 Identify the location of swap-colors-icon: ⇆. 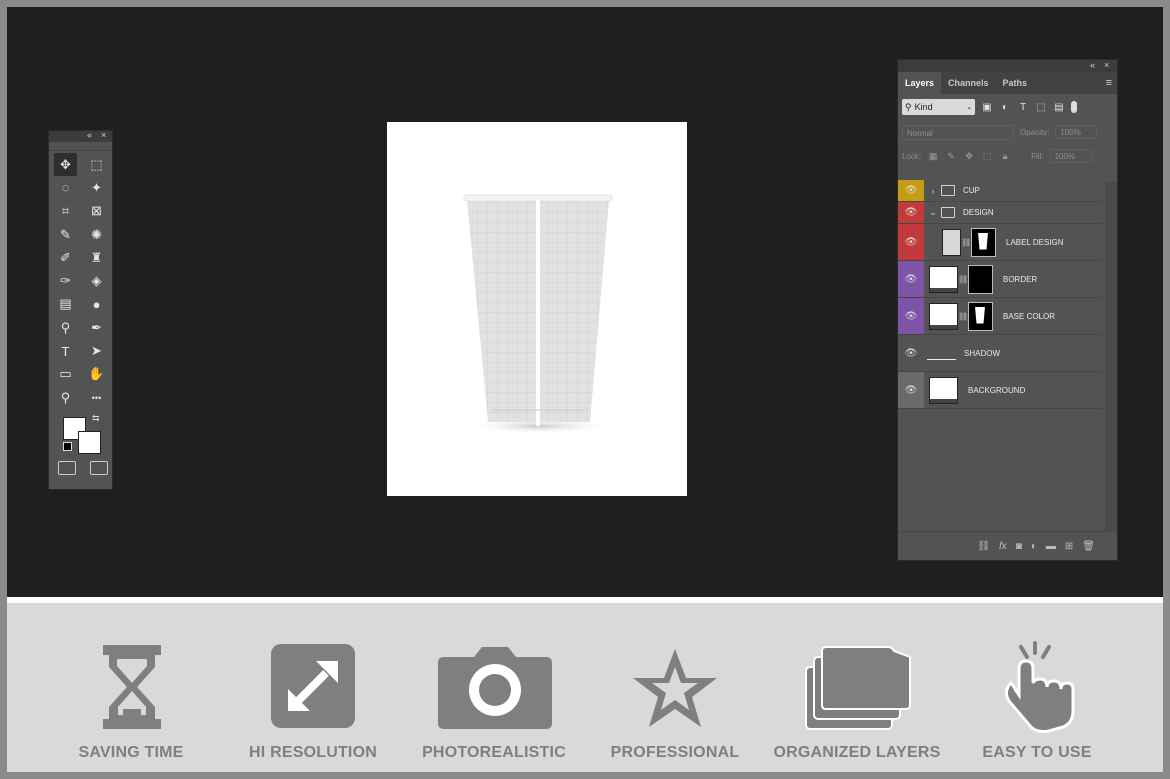
(96, 418).